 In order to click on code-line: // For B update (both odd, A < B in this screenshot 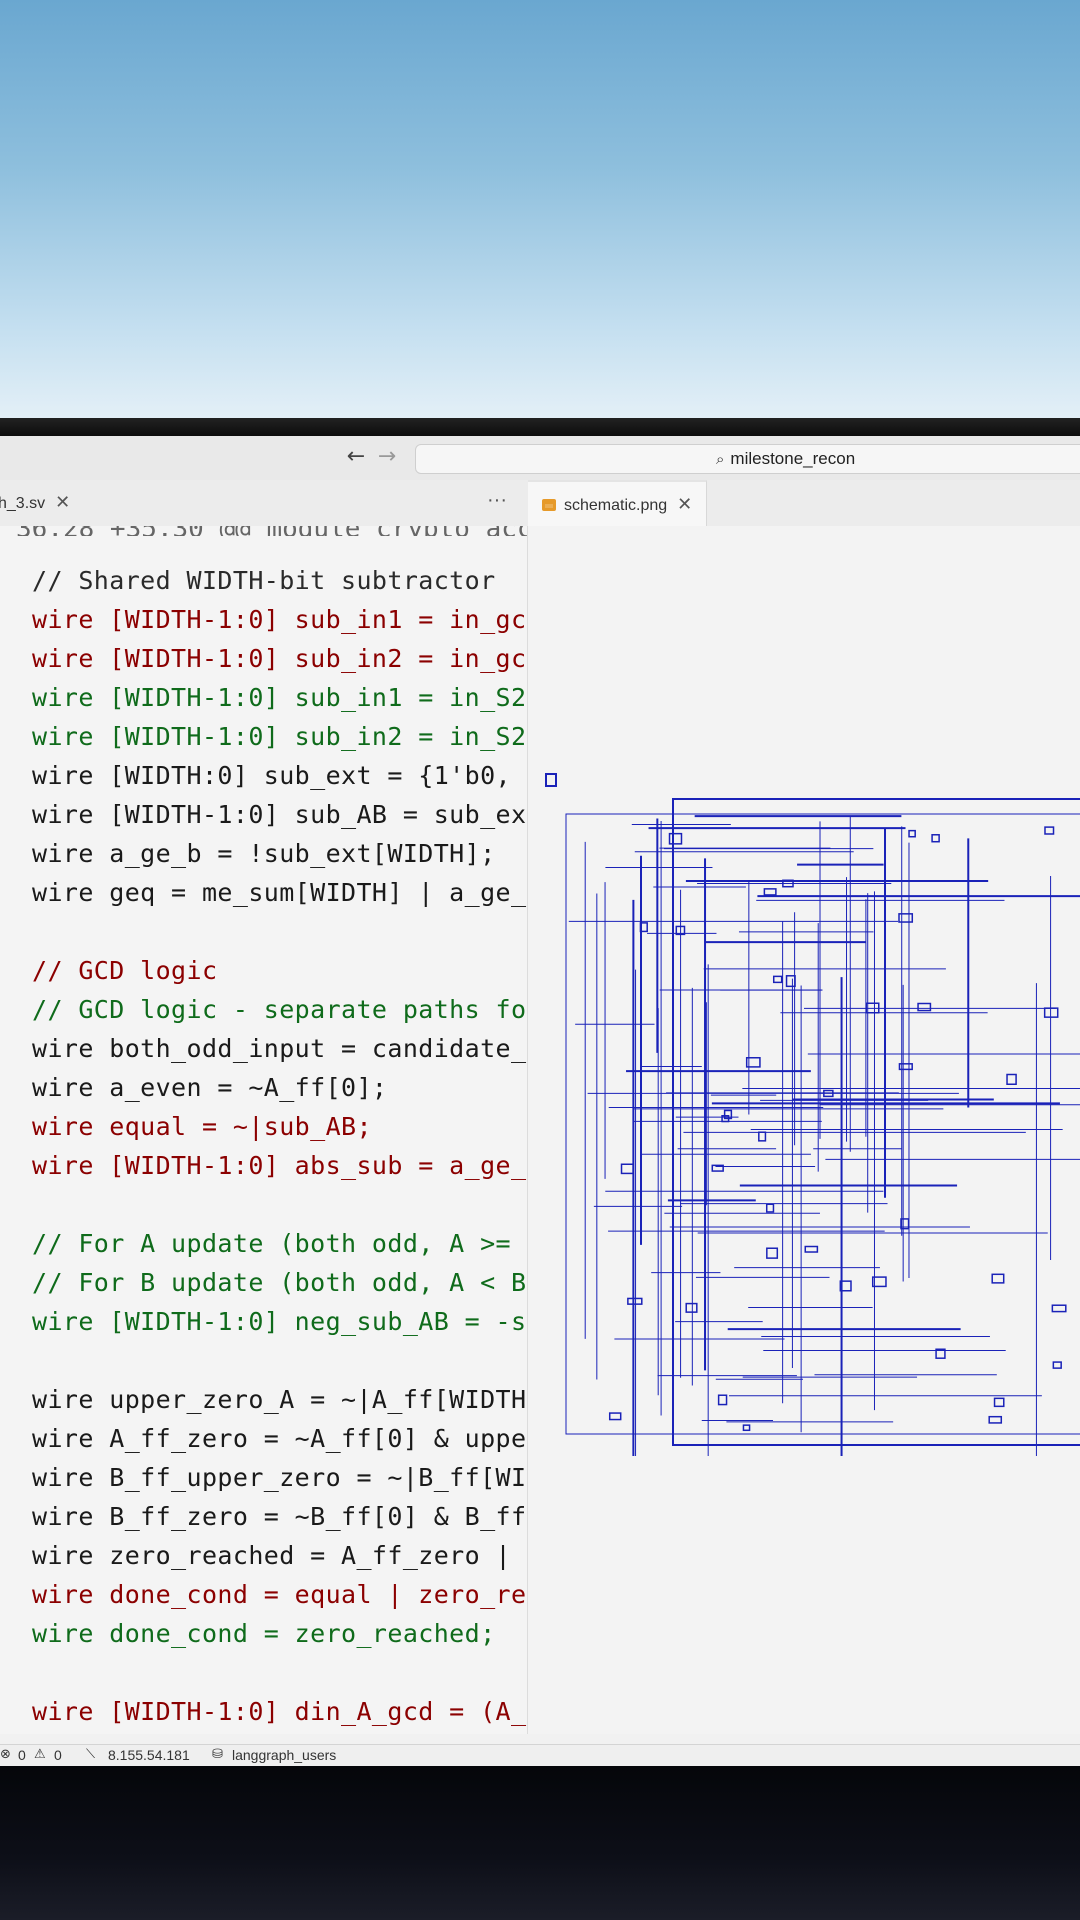, I will do `click(279, 1283)`.